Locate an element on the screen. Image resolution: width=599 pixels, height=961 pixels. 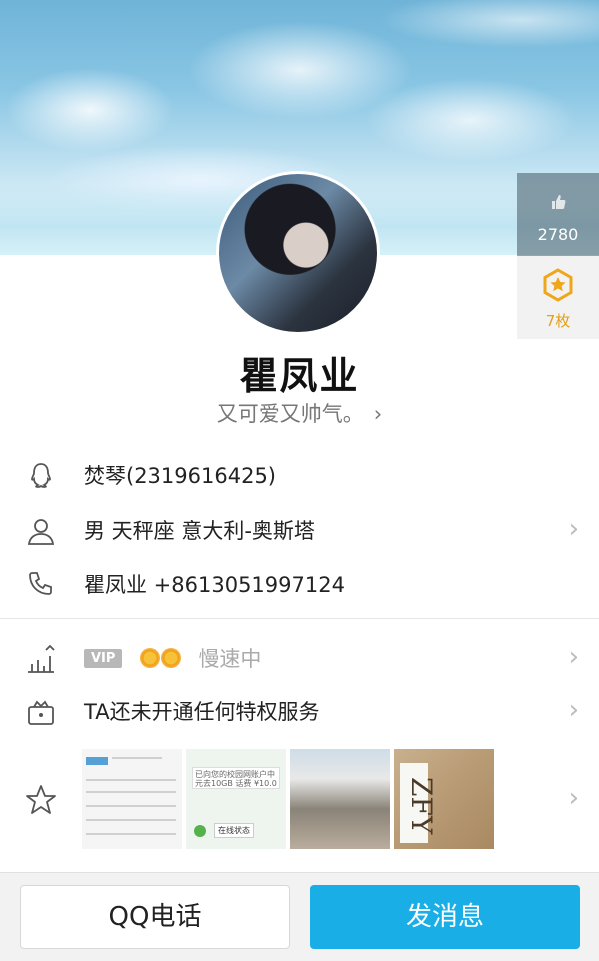
signature-text: 又可爱又帅气。 is located at coordinates (290, 414).